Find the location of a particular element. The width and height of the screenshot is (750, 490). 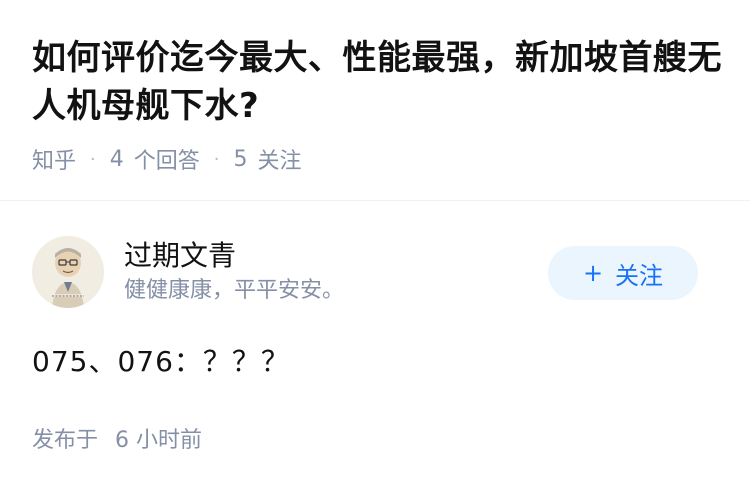

author-avatar is located at coordinates (68, 272).